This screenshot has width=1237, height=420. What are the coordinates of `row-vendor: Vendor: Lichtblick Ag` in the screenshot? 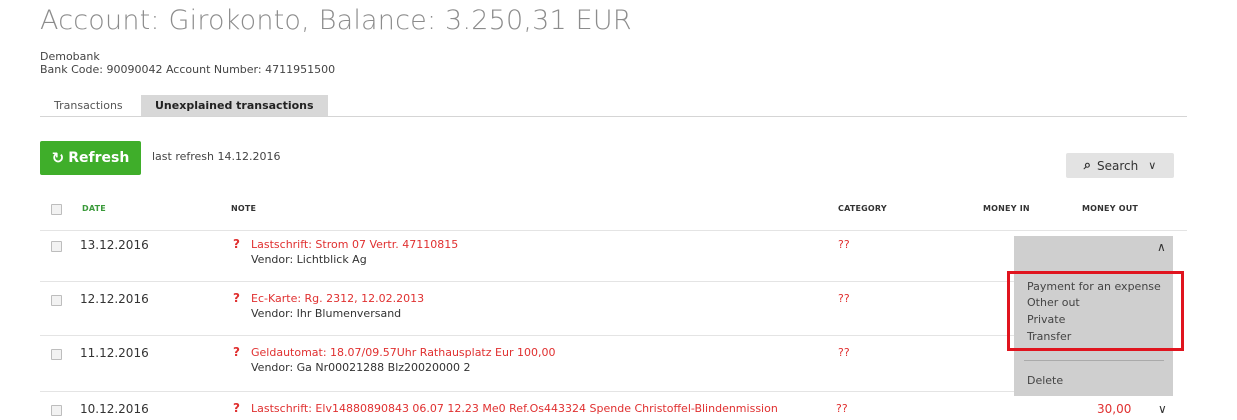 It's located at (309, 259).